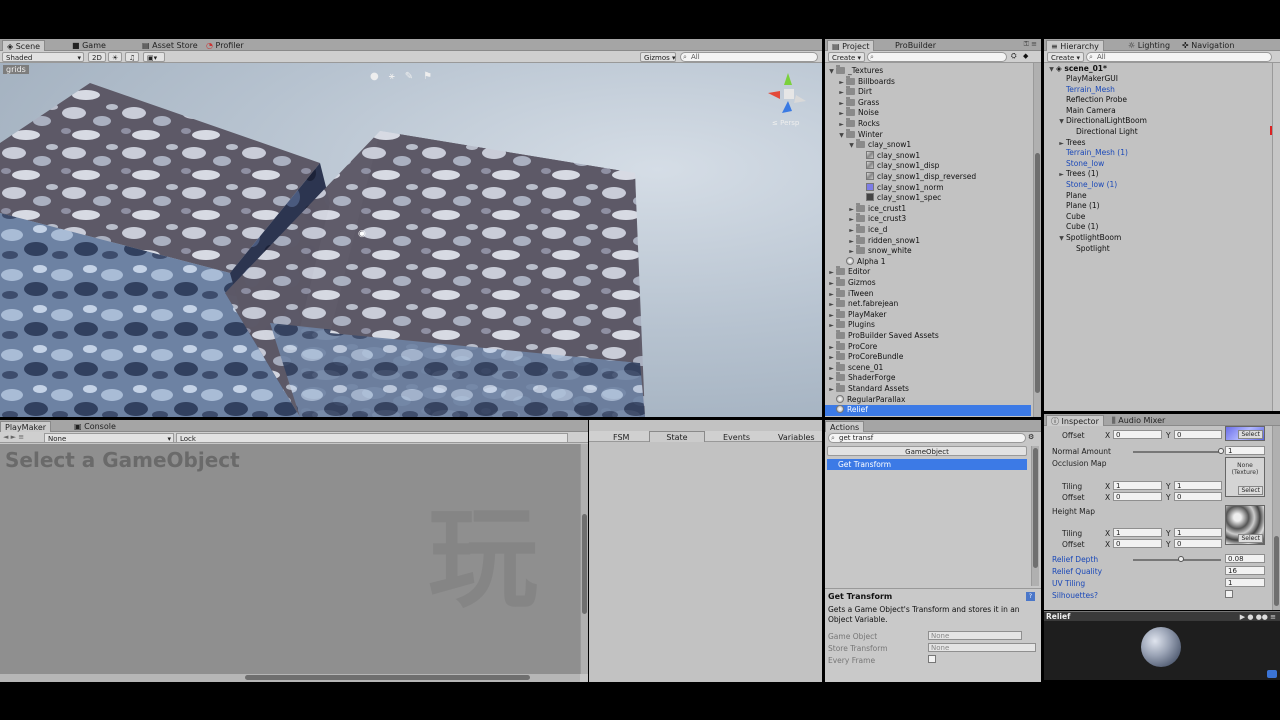  What do you see at coordinates (850, 293) in the screenshot?
I see `project-item: ► iTween` at bounding box center [850, 293].